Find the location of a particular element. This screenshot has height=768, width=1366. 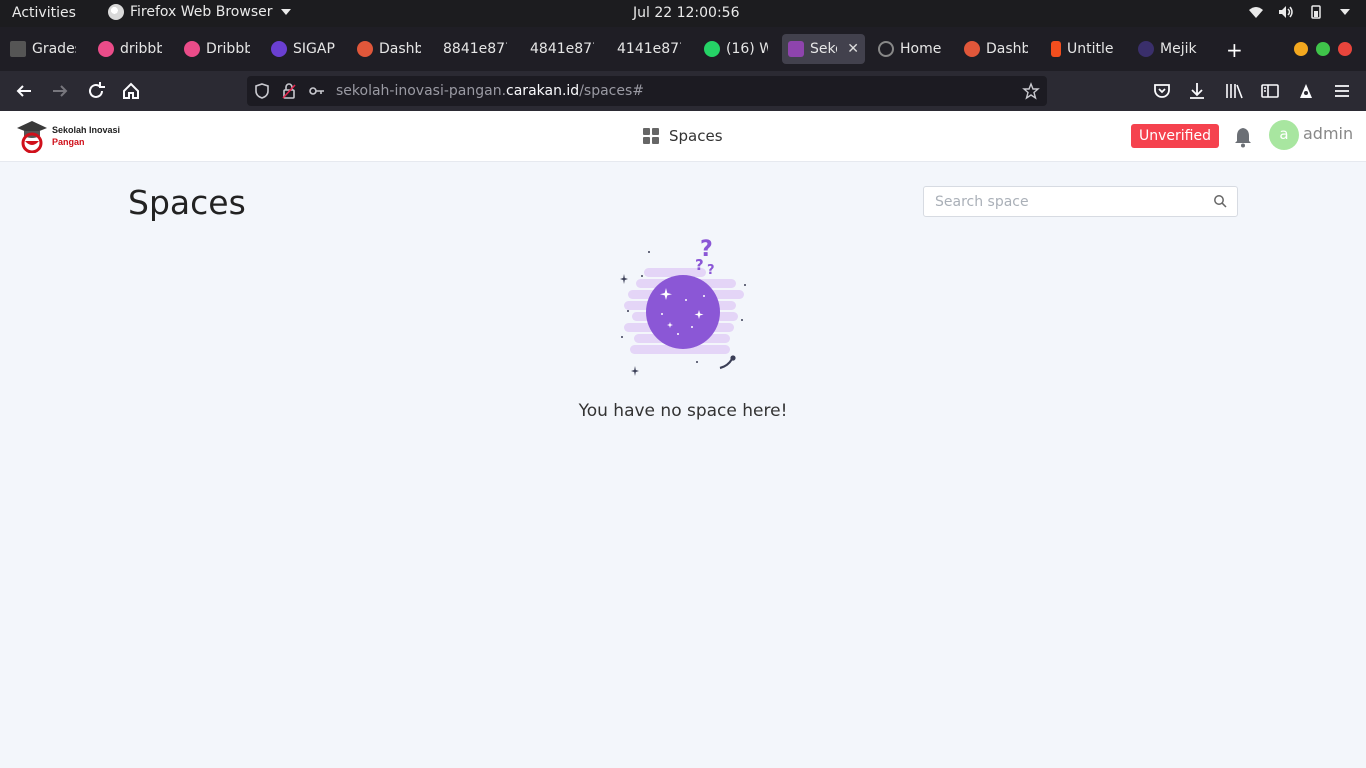

clock: Jul 22 12:00:56 is located at coordinates (686, 13).